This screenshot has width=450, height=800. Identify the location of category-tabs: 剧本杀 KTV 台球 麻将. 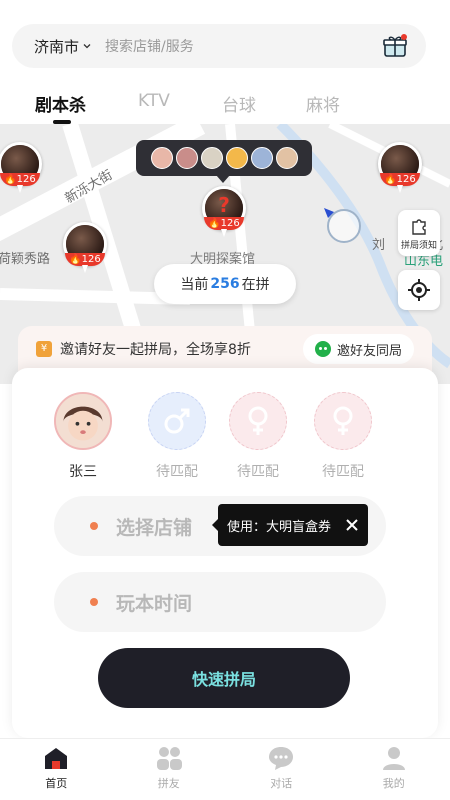
(225, 101).